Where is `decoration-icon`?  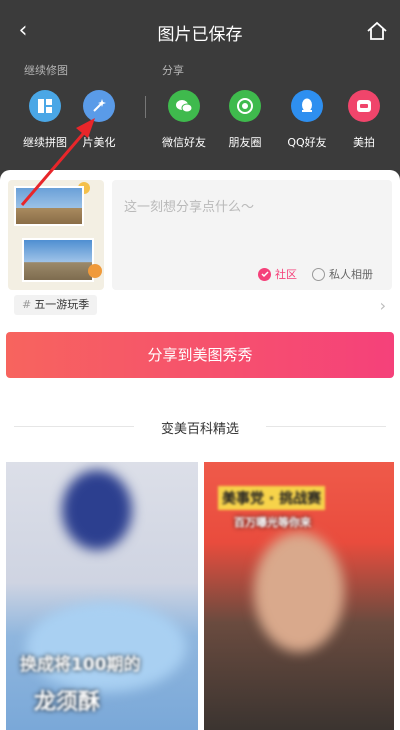
decoration-icon is located at coordinates (95, 271).